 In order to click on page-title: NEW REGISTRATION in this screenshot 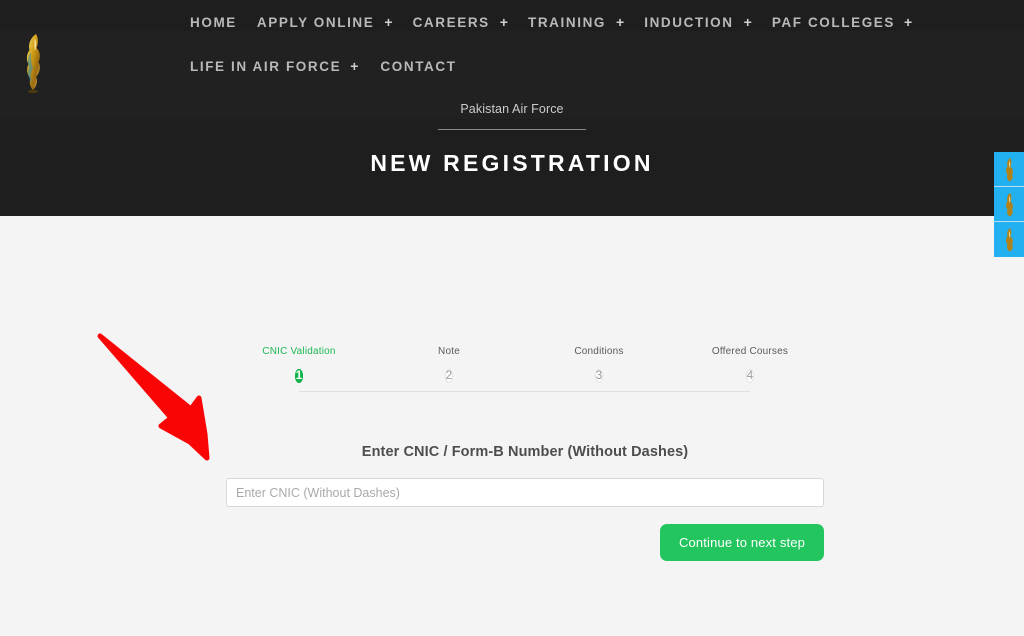, I will do `click(512, 163)`.